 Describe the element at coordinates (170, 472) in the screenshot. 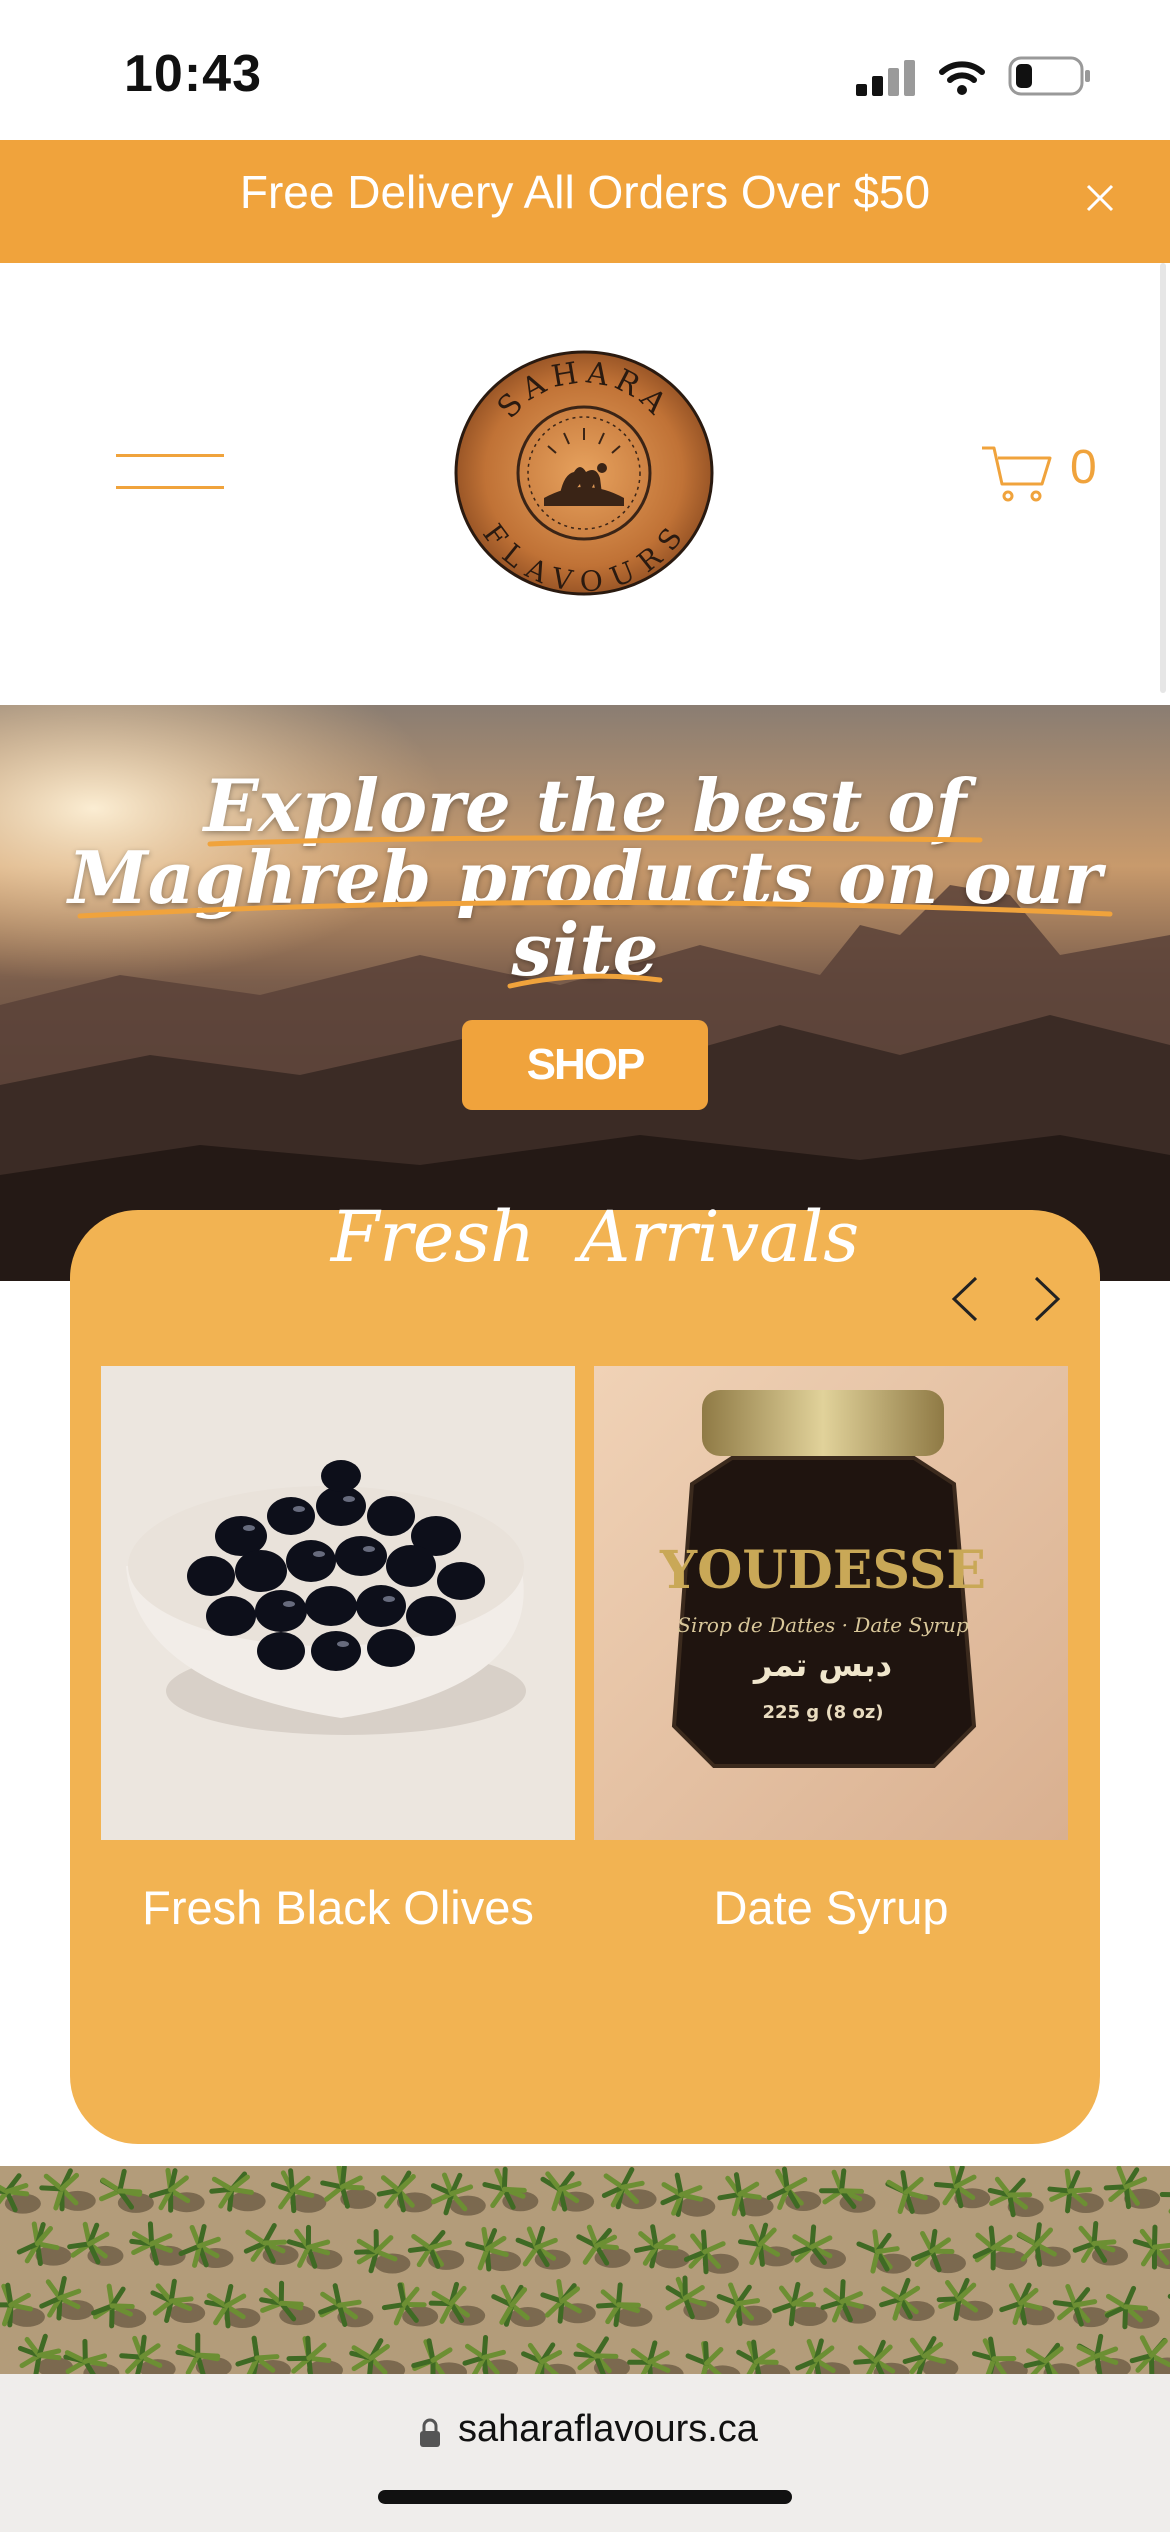

I see `hamburger-menu-icon` at that location.